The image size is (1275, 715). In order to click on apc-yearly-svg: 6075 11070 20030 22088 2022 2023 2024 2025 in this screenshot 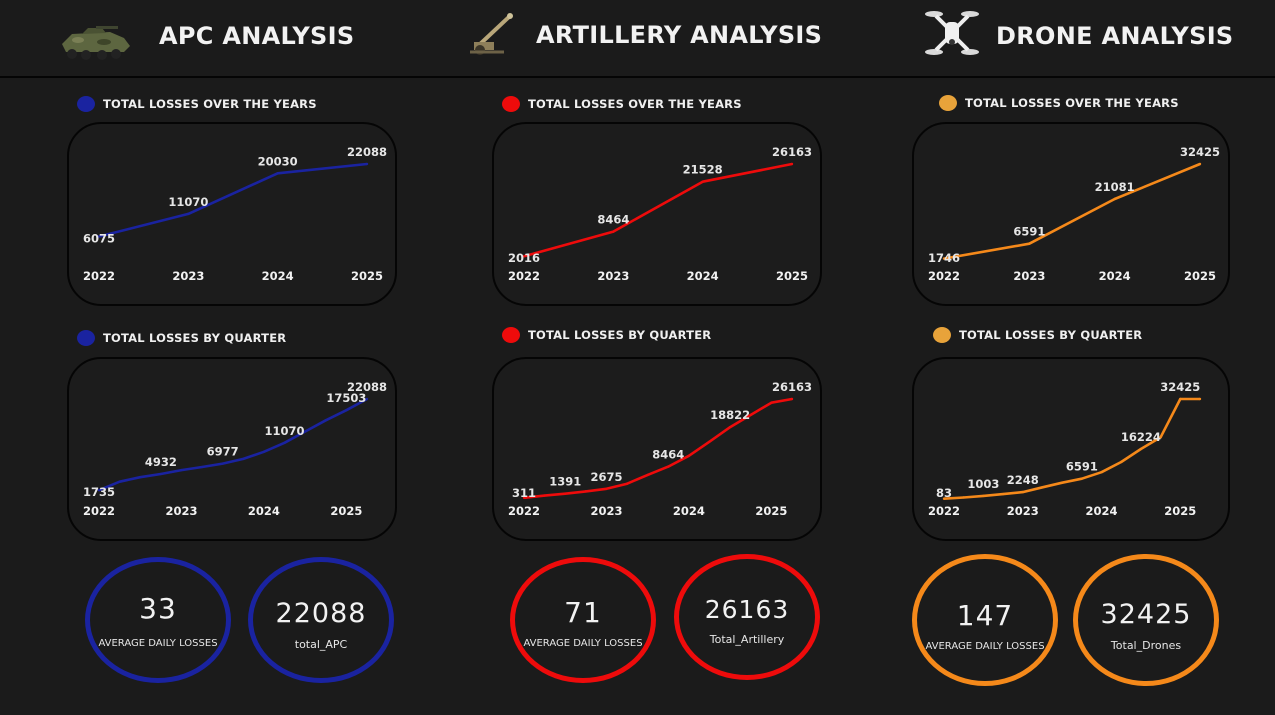, I will do `click(235, 214)`.